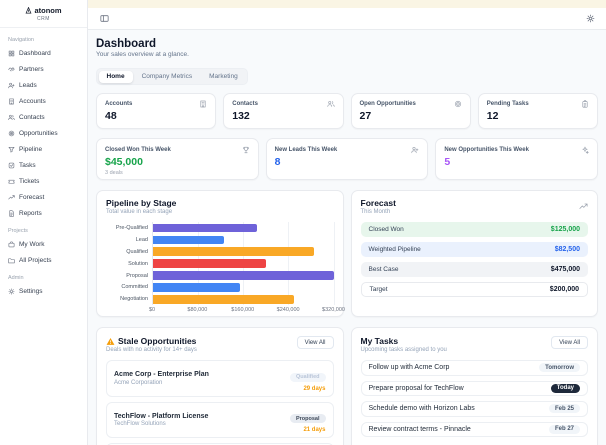 The height and width of the screenshot is (445, 606). I want to click on forecast-row-closed-won: Closed Won $125,000, so click(474, 229).